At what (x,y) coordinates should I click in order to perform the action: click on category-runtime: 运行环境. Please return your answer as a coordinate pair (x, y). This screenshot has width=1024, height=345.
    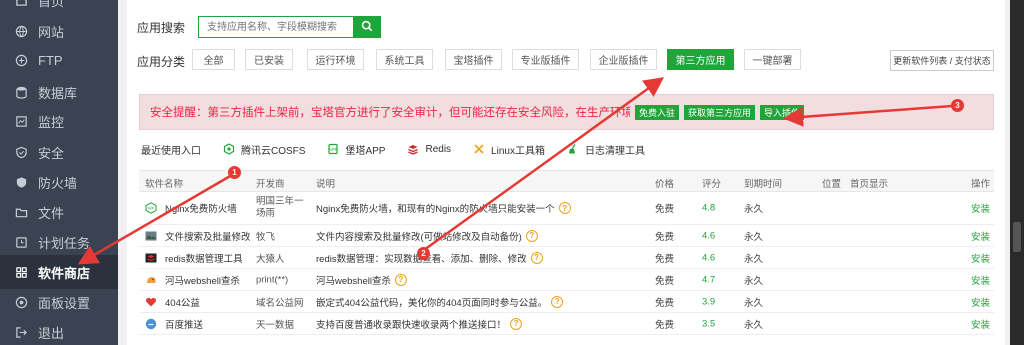
    Looking at the image, I should click on (335, 59).